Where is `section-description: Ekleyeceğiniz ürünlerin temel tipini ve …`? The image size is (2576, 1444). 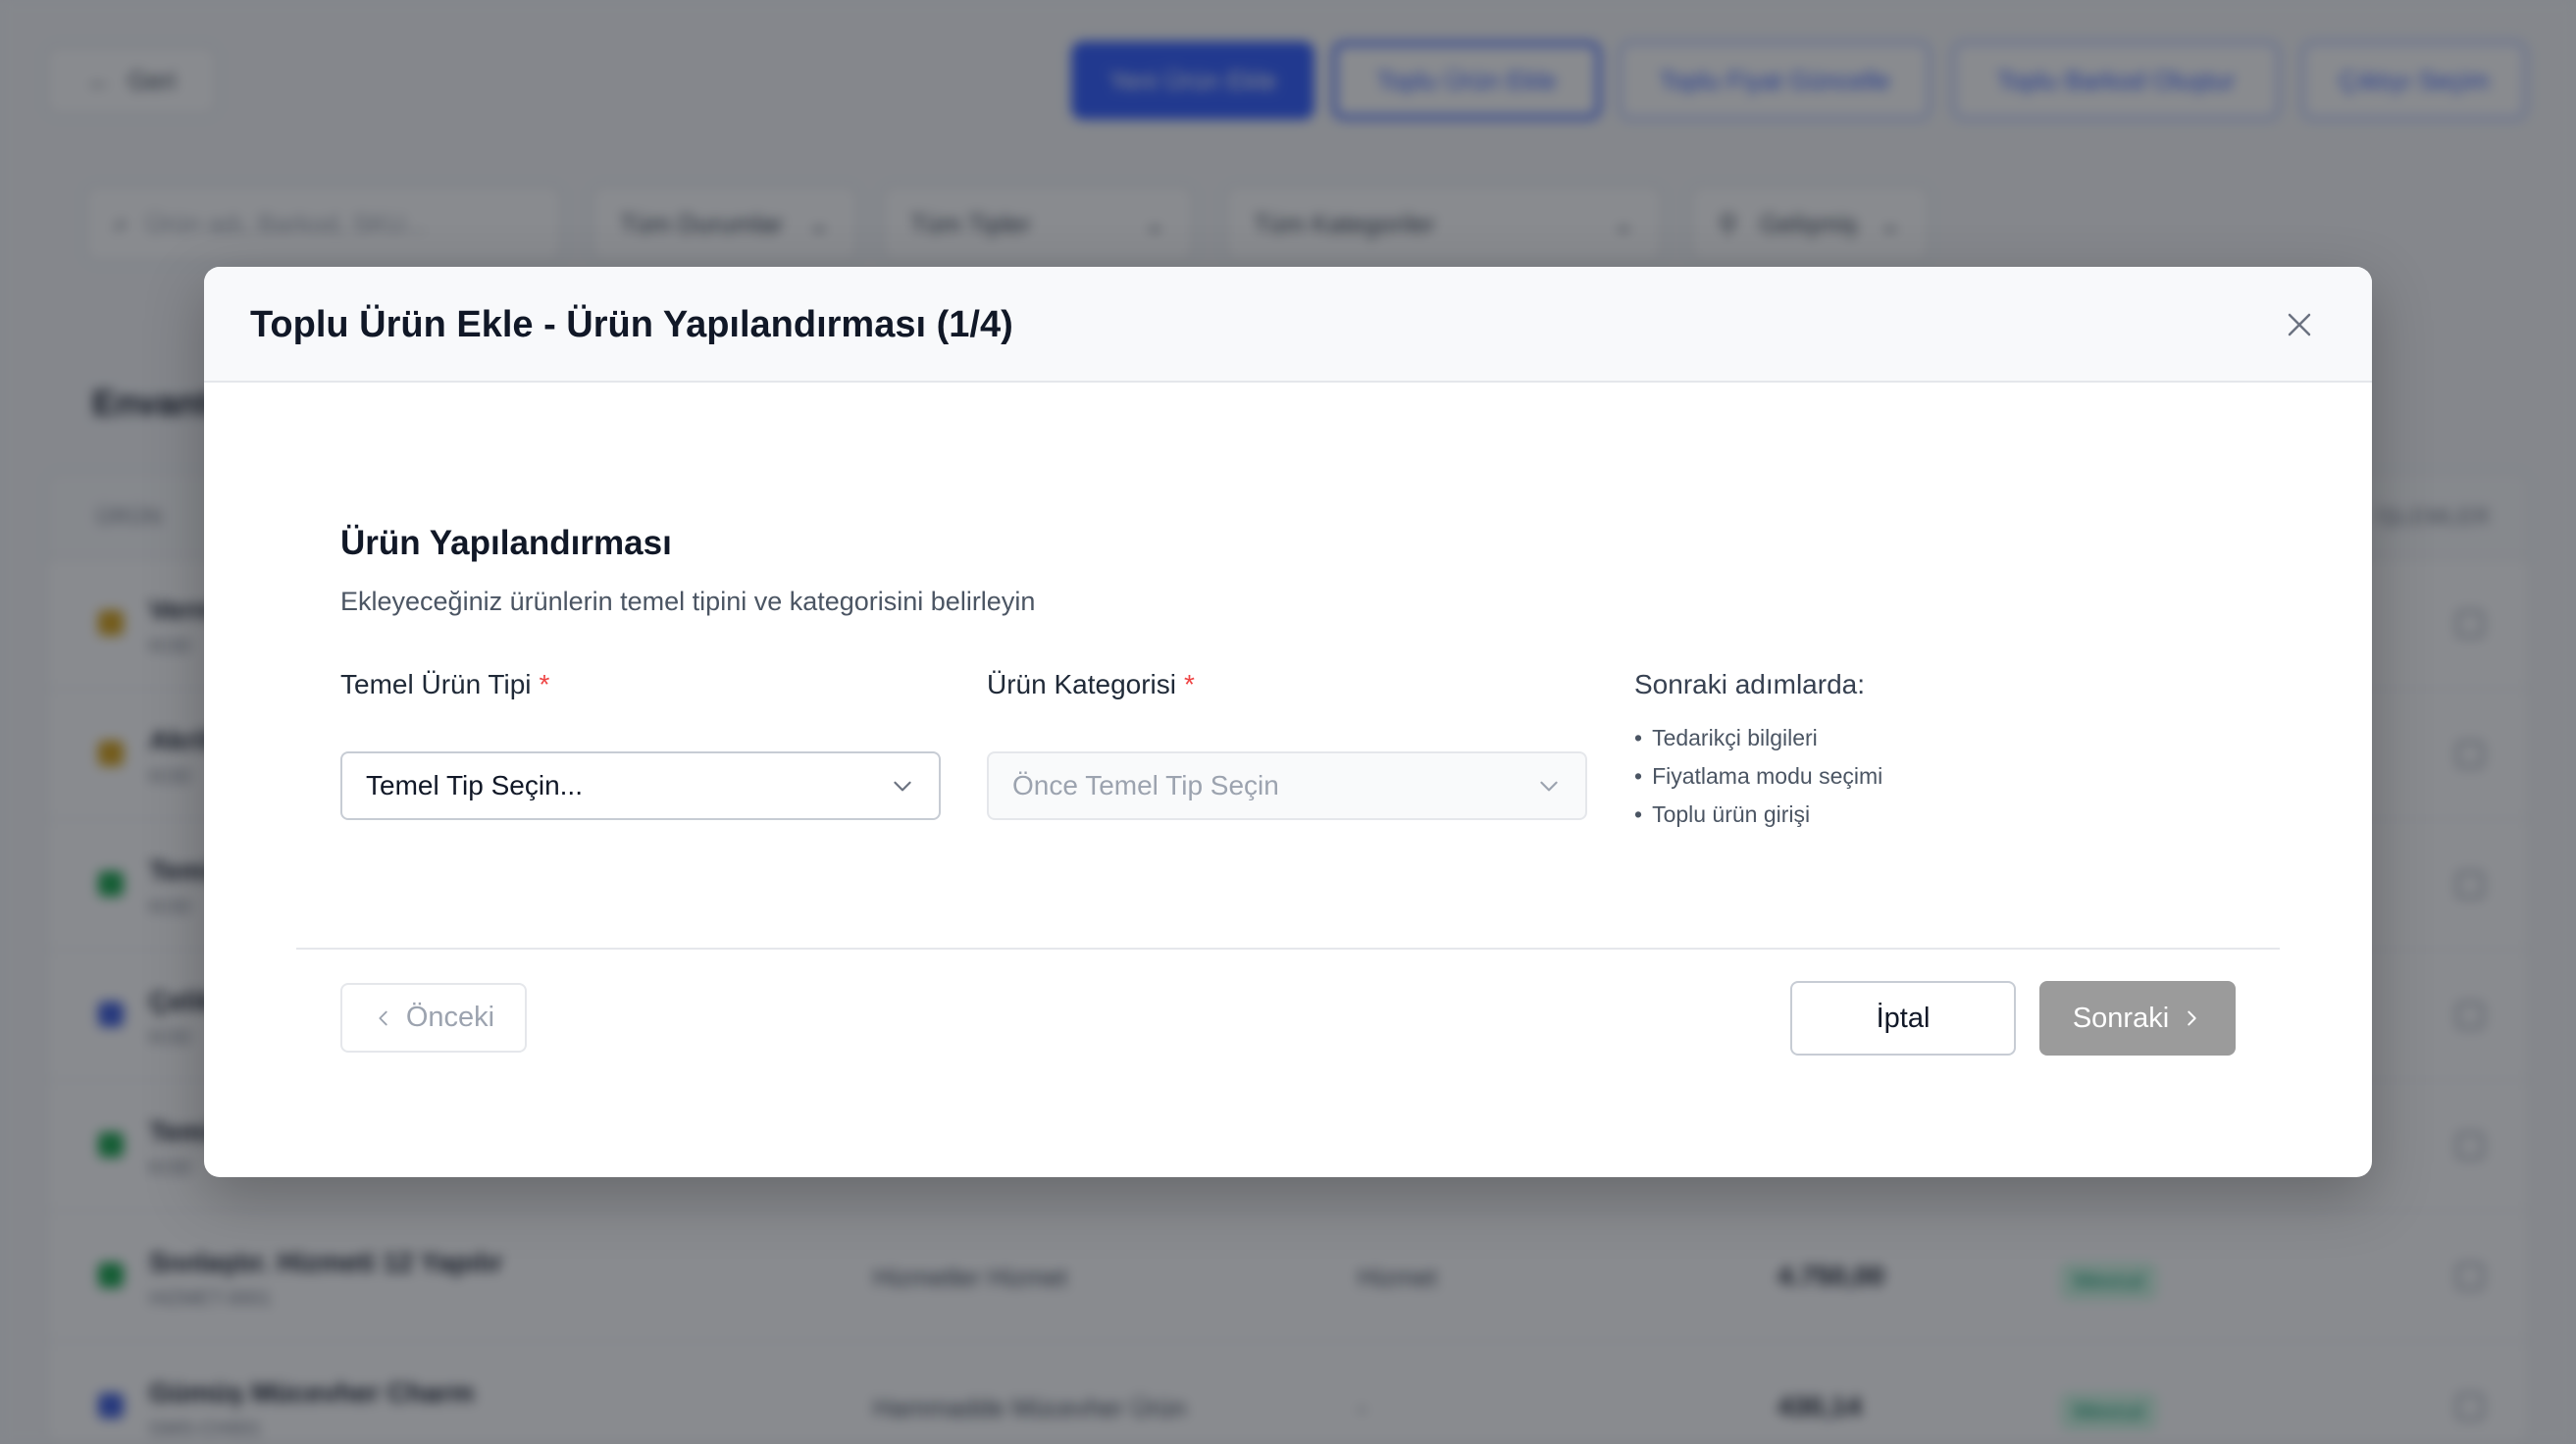 section-description: Ekleyeceğiniz ürünlerin temel tipini ve … is located at coordinates (688, 601).